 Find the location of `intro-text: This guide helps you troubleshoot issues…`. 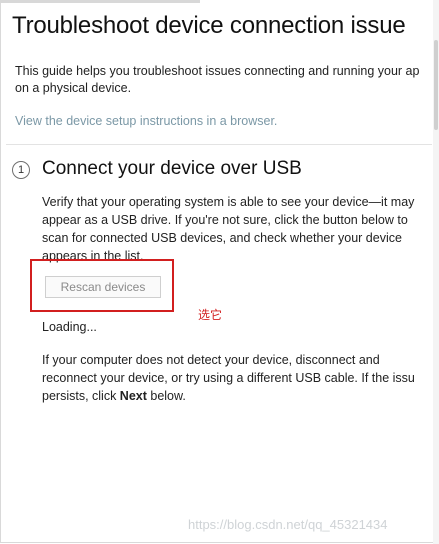

intro-text: This guide helps you troubleshoot issues… is located at coordinates (227, 80).